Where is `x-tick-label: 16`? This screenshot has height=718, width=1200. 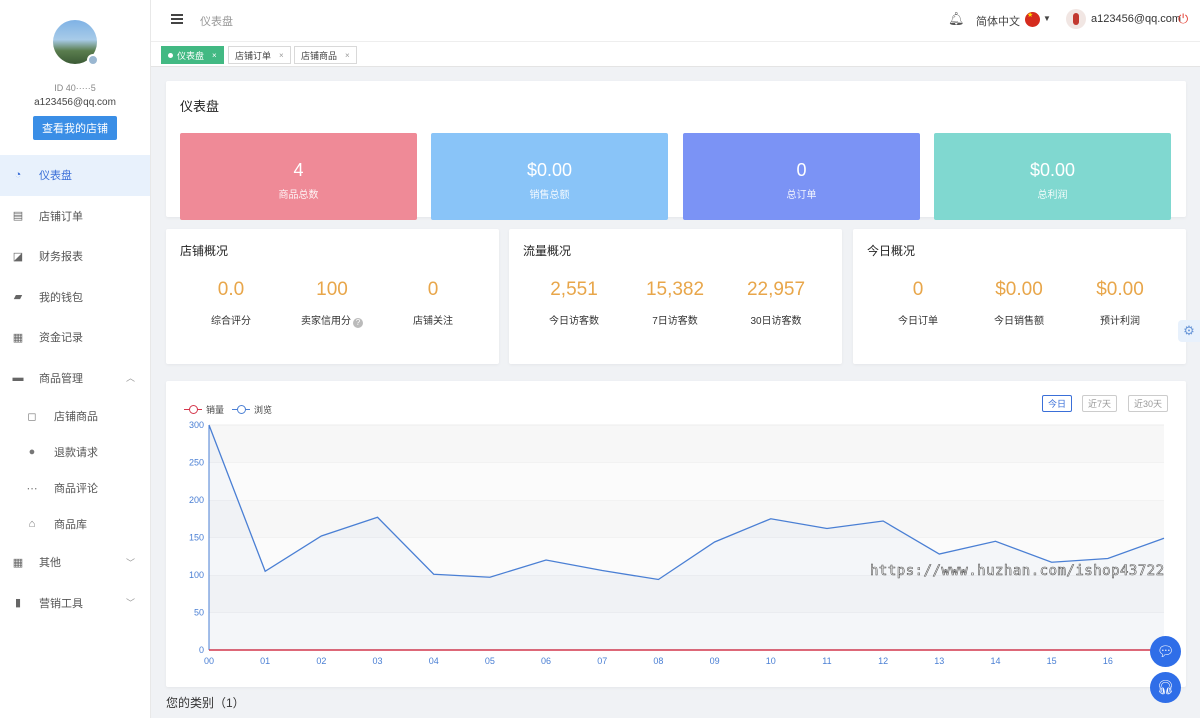 x-tick-label: 16 is located at coordinates (1108, 661).